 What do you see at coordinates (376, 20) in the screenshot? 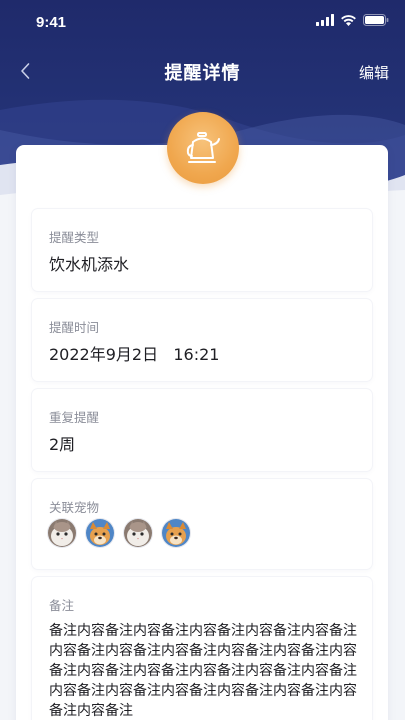
I see `battery-icon` at bounding box center [376, 20].